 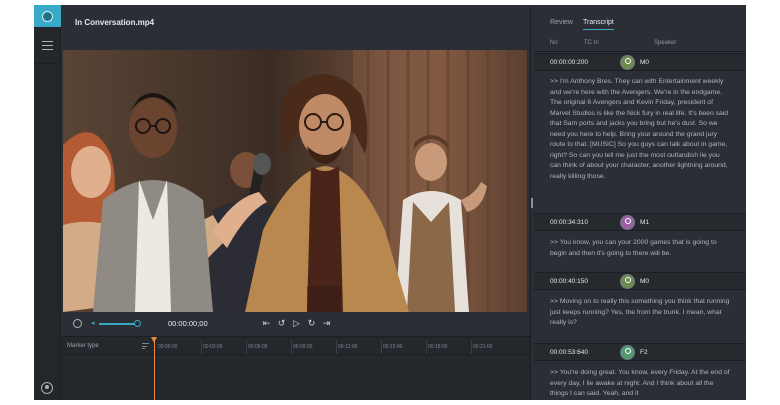 I want to click on tab-transcript: Transcript, so click(x=598, y=24).